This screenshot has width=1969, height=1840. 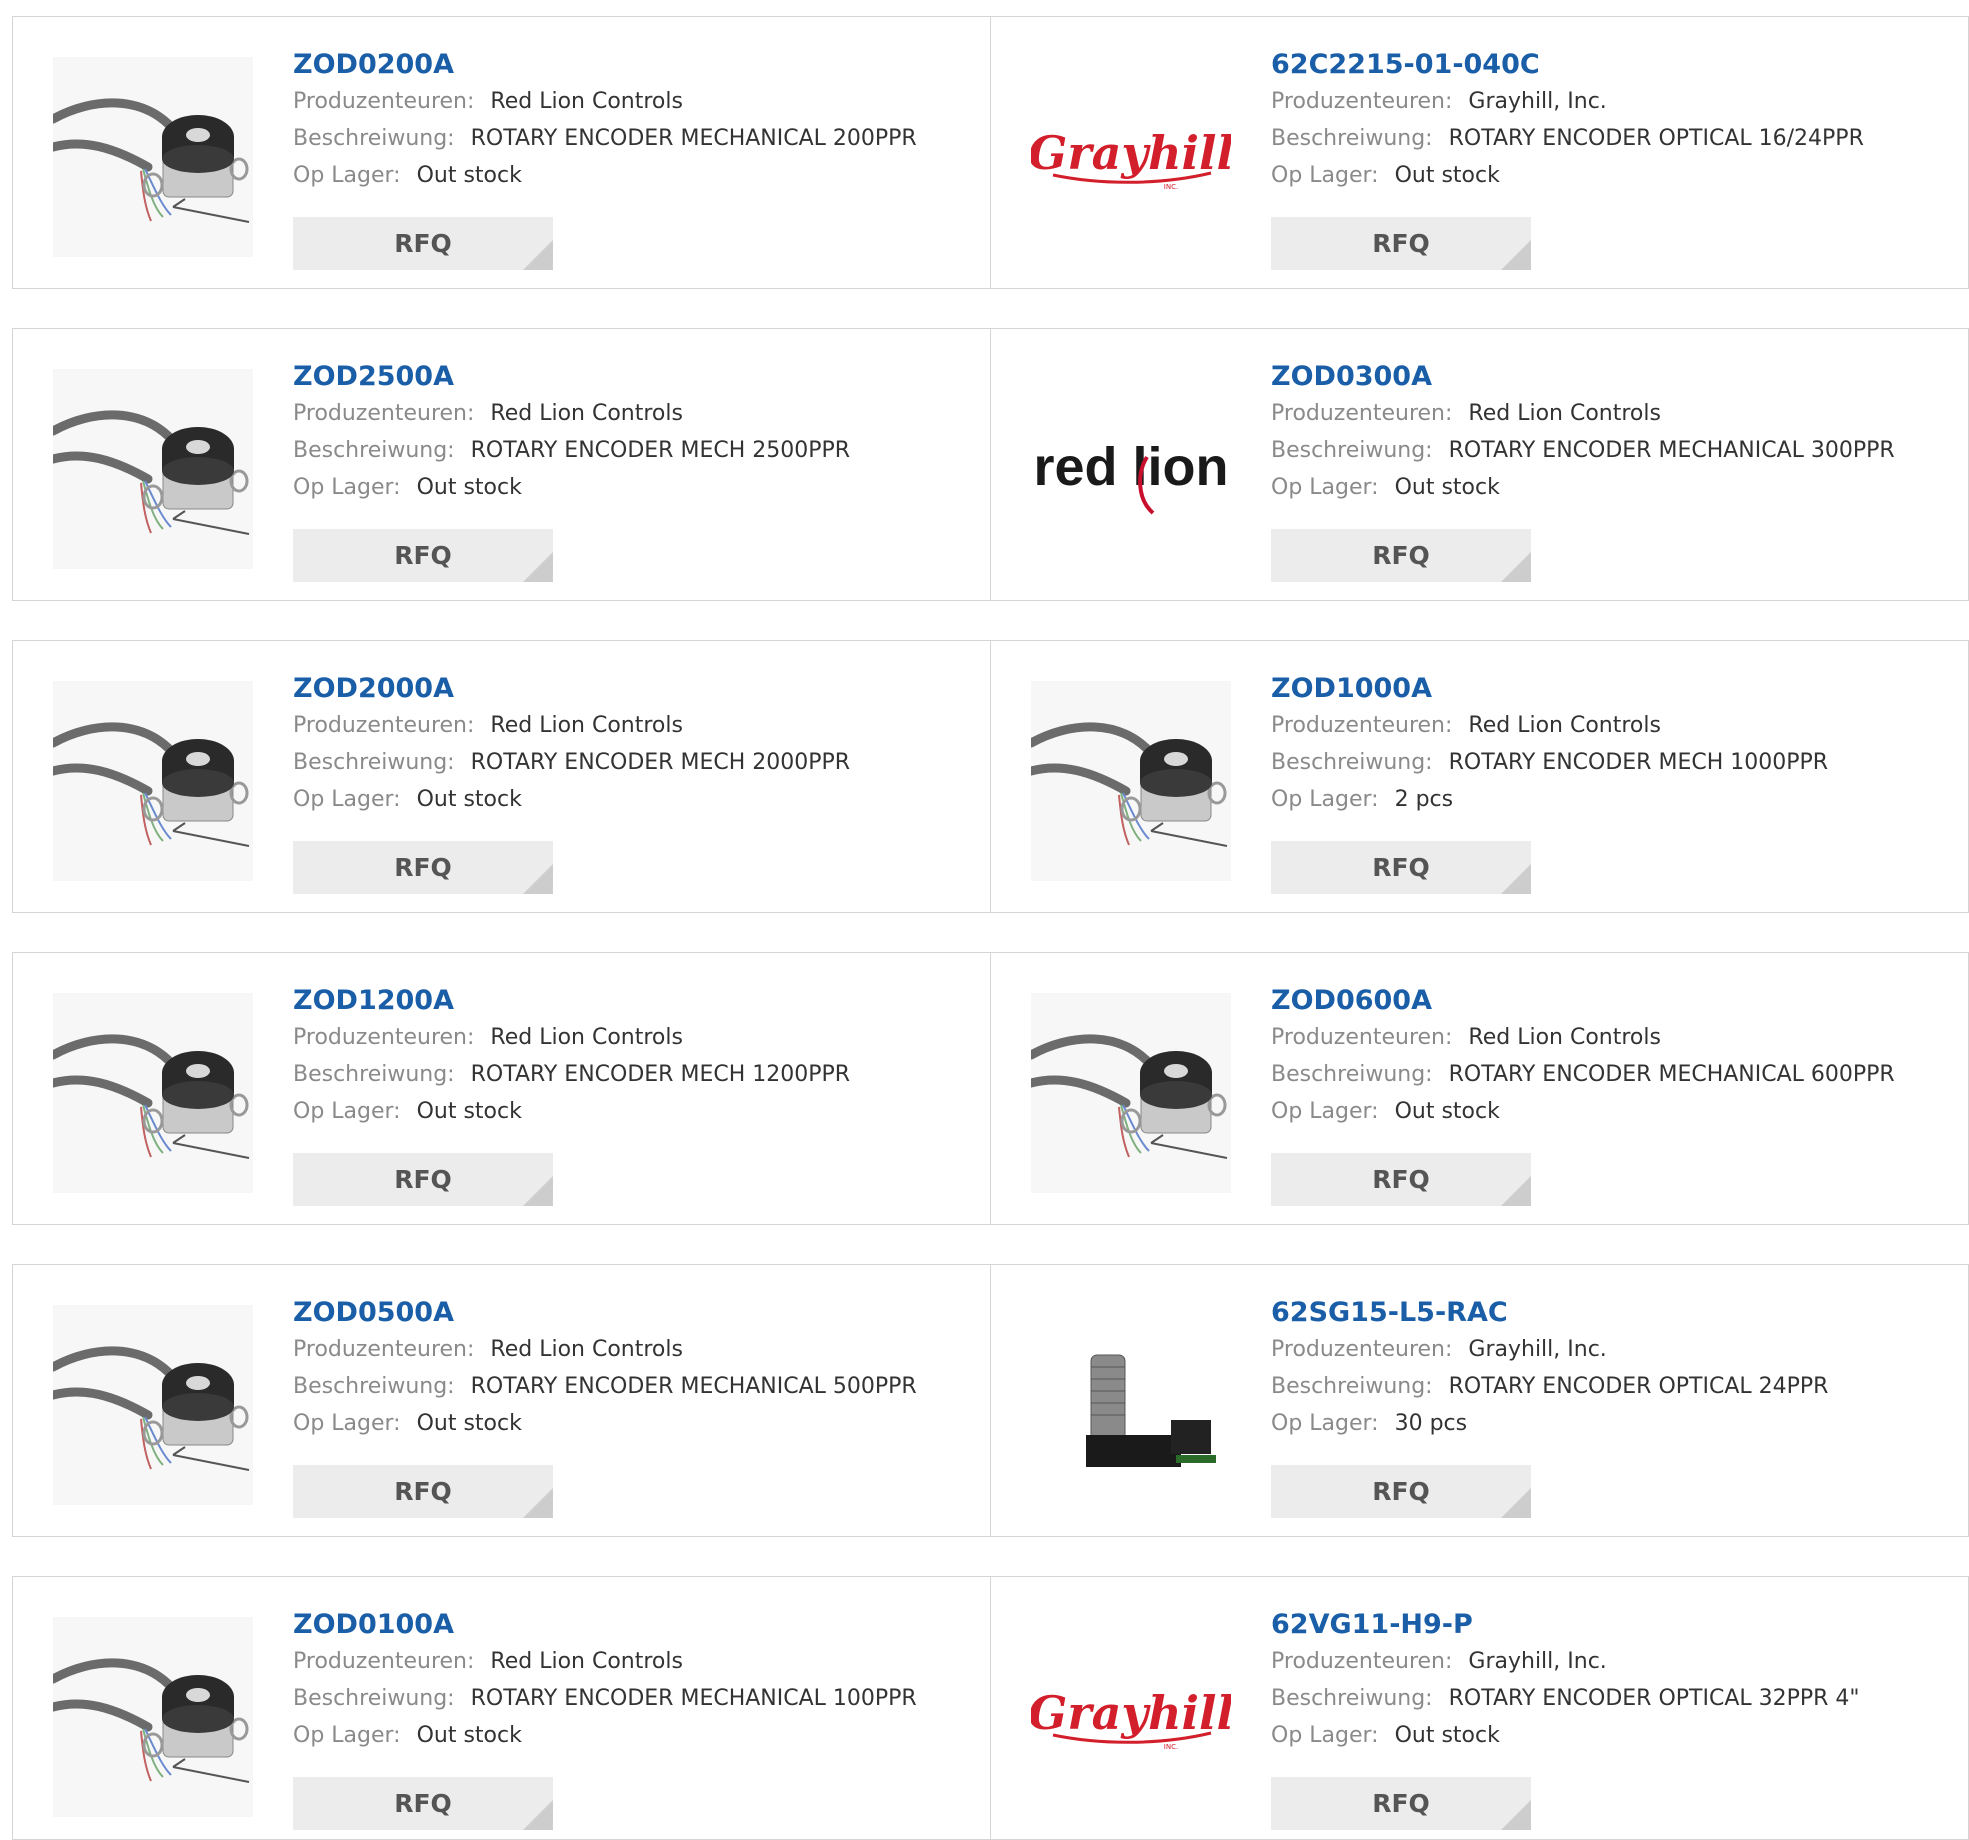 What do you see at coordinates (636, 689) in the screenshot?
I see `part-number-link: ZOD2000A` at bounding box center [636, 689].